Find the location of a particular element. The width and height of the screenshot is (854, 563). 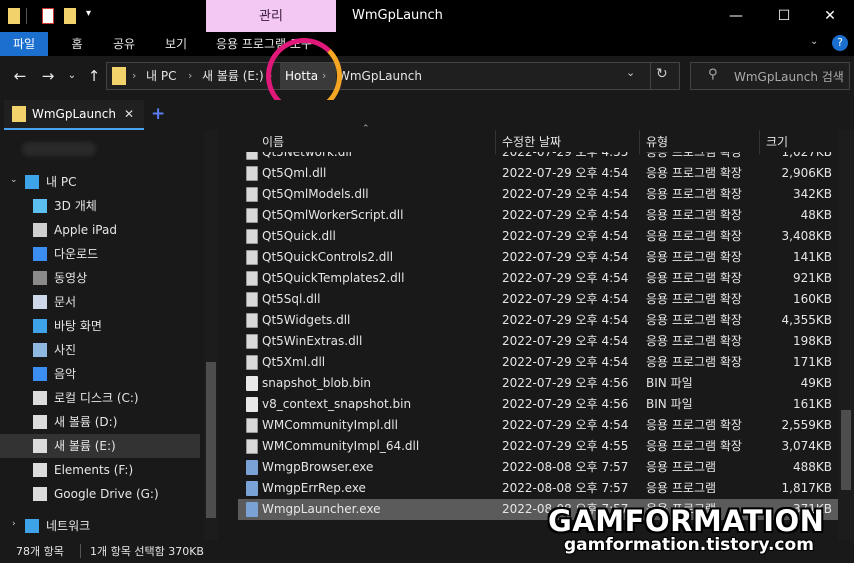

sidebar-item: 새 볼륨 (E:) is located at coordinates (100, 446).